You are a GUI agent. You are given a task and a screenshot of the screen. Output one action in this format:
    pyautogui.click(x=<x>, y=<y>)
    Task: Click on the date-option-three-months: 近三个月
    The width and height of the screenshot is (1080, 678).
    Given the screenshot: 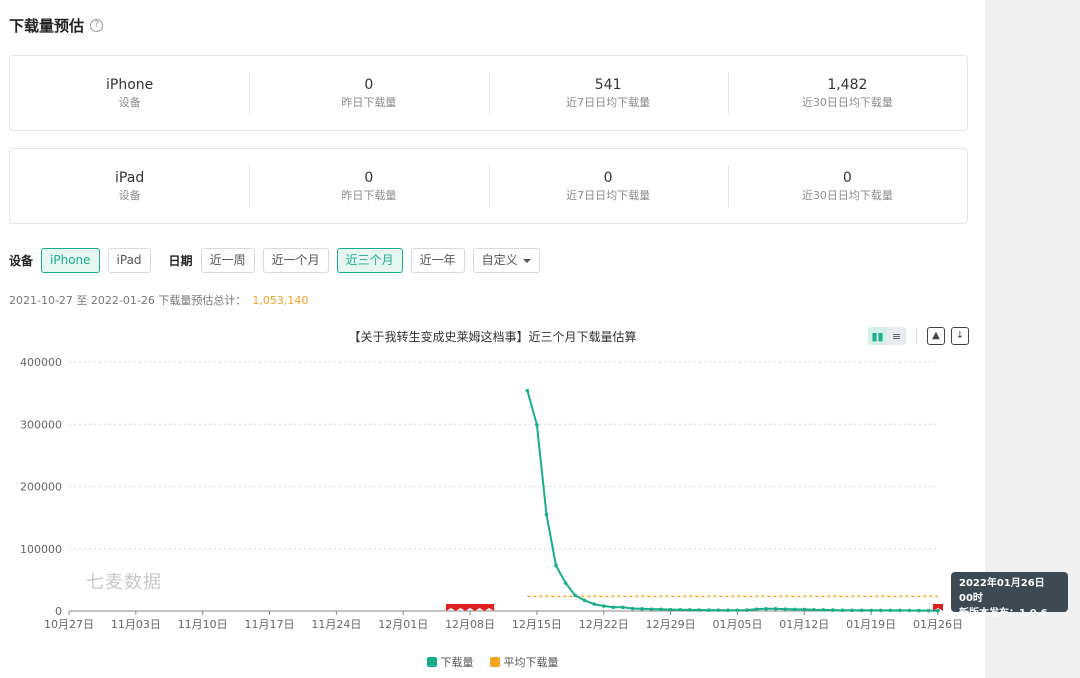 What is the action you would take?
    pyautogui.click(x=369, y=260)
    